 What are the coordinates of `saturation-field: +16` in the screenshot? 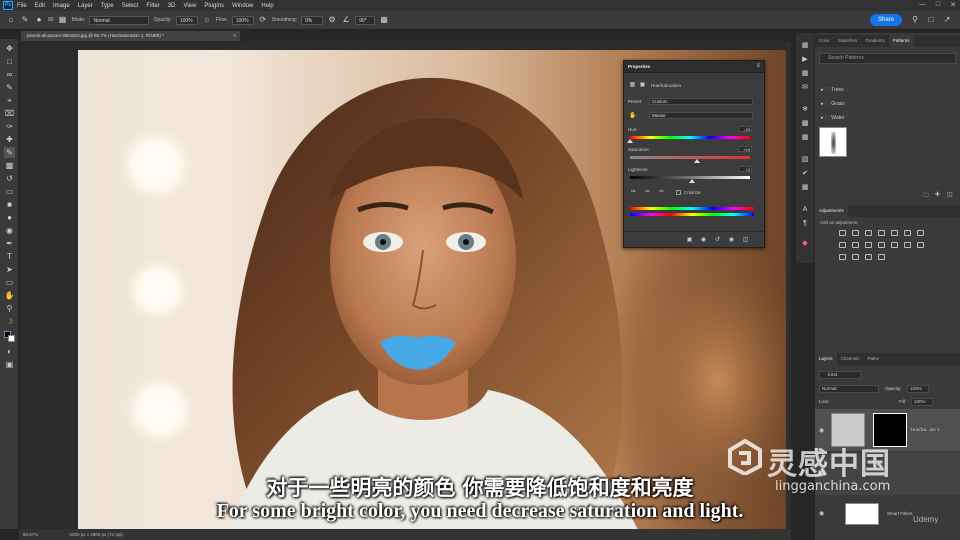 It's located at (745, 149).